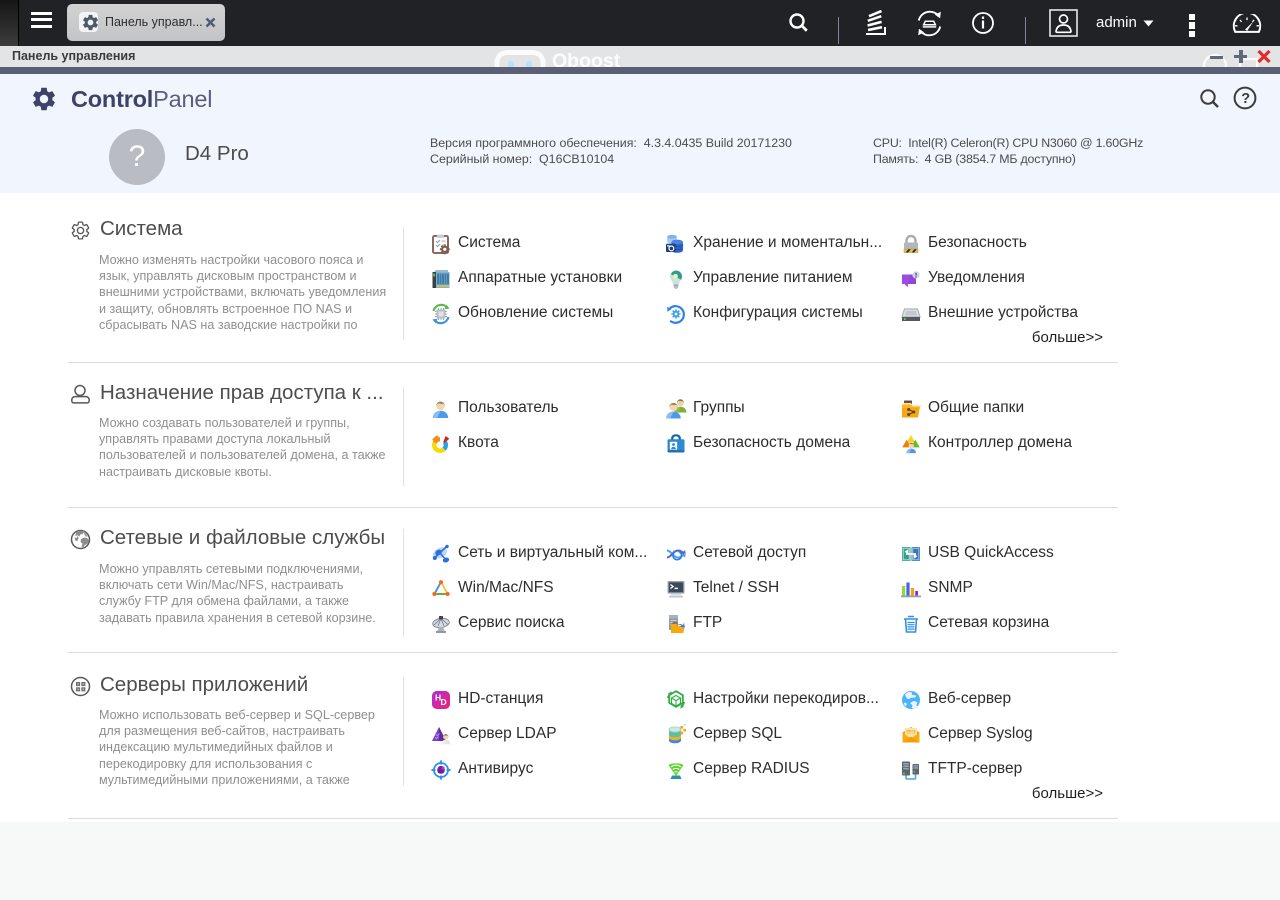 The image size is (1280, 900). Describe the element at coordinates (911, 732) in the screenshot. I see `svg-text: LOG` at that location.